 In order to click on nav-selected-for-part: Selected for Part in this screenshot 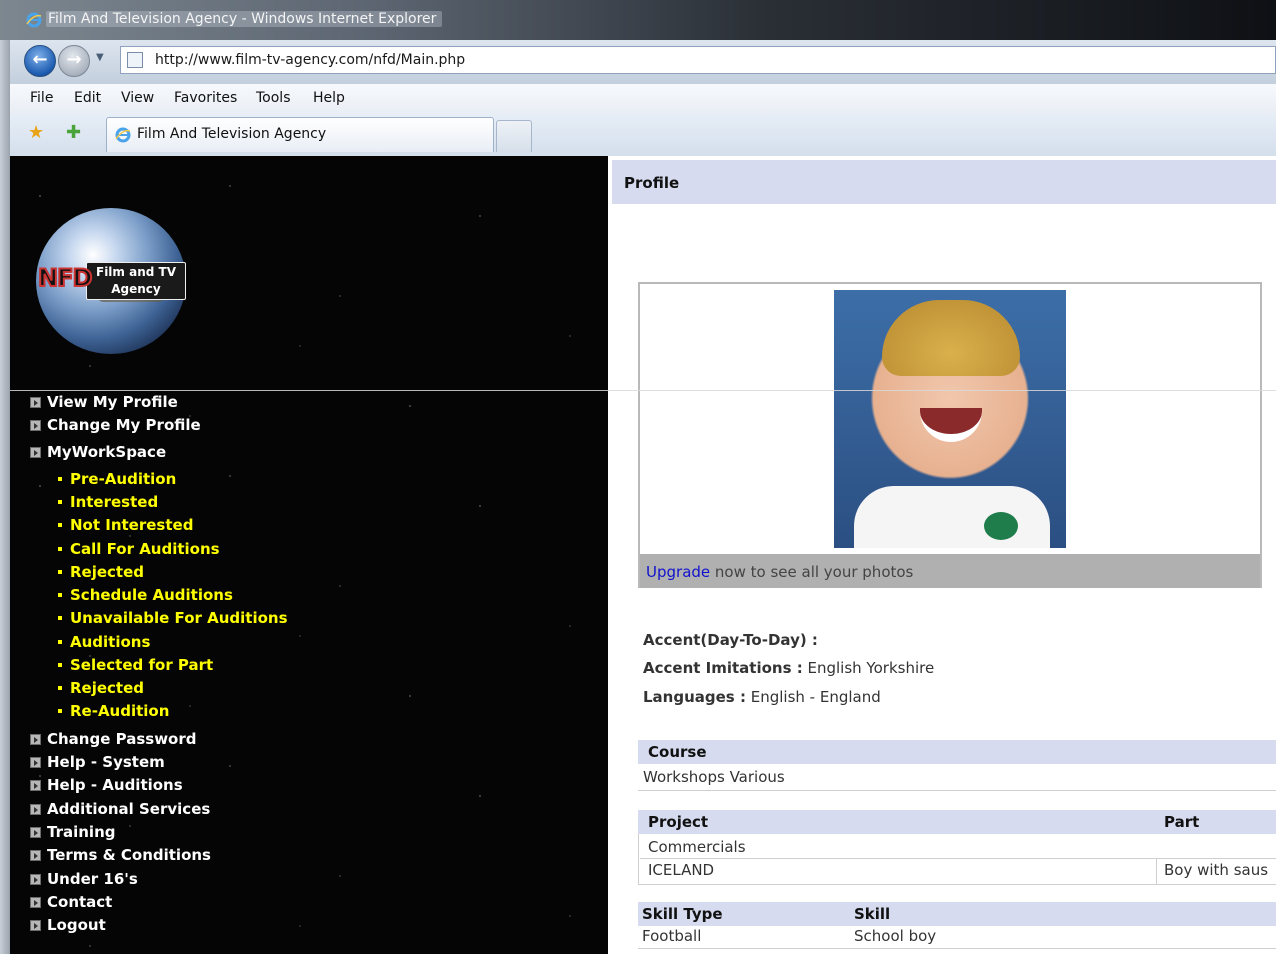, I will do `click(135, 665)`.